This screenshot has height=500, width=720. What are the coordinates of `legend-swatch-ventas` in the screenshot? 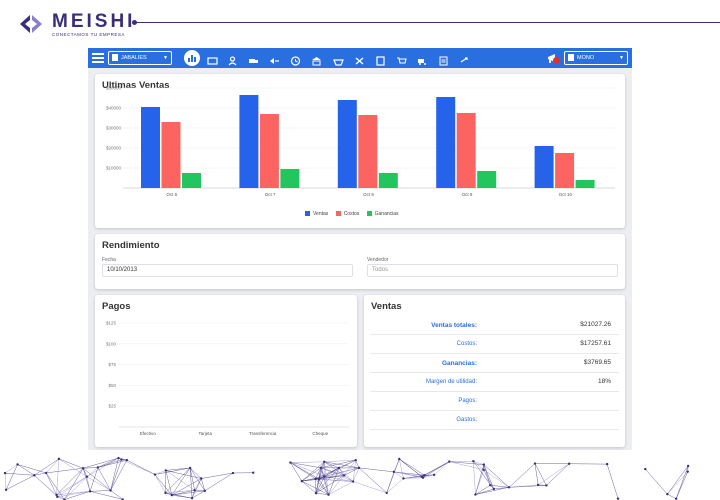 It's located at (307, 214).